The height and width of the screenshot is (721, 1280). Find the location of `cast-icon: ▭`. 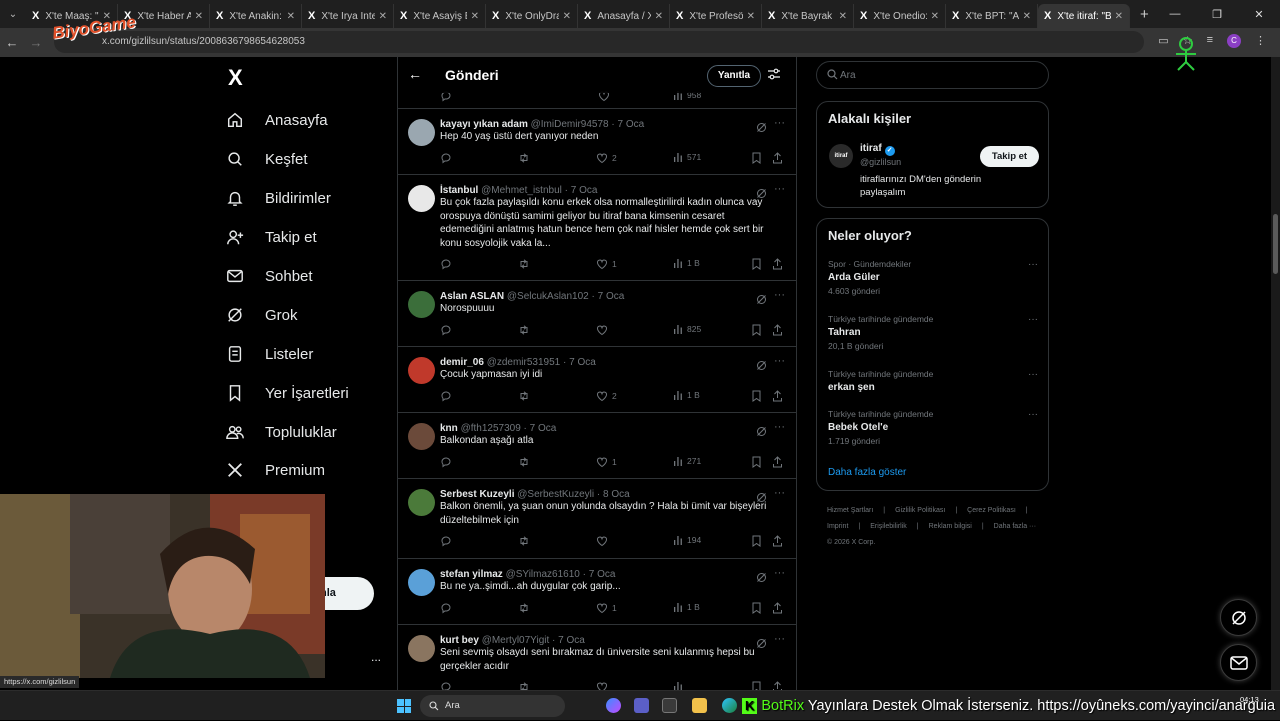

cast-icon: ▭ is located at coordinates (1163, 41).